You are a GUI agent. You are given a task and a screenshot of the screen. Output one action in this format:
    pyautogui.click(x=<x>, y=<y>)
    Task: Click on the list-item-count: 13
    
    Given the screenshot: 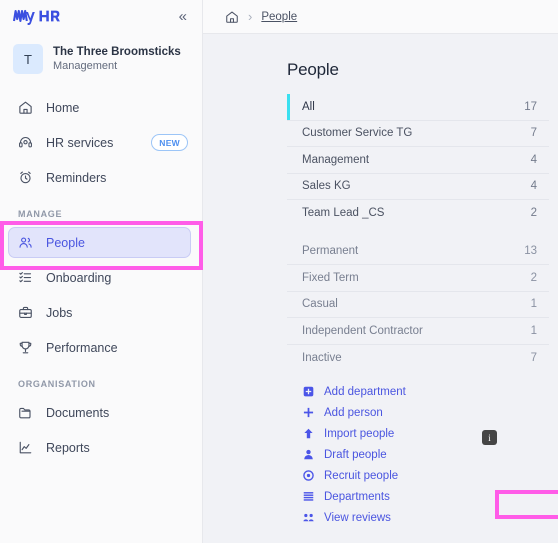 What is the action you would take?
    pyautogui.click(x=530, y=251)
    